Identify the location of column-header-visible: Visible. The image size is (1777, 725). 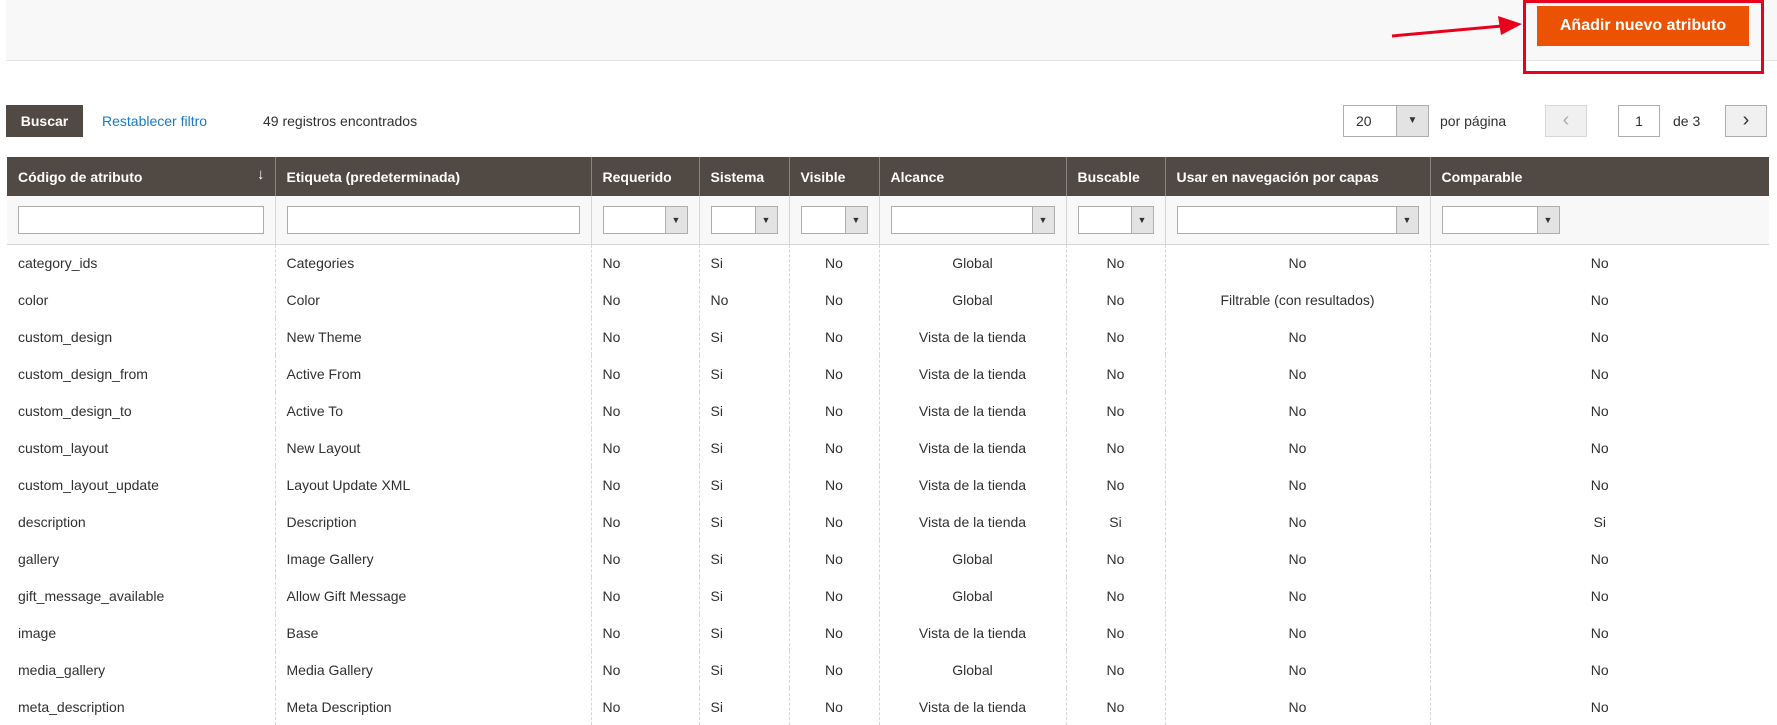
(834, 176).